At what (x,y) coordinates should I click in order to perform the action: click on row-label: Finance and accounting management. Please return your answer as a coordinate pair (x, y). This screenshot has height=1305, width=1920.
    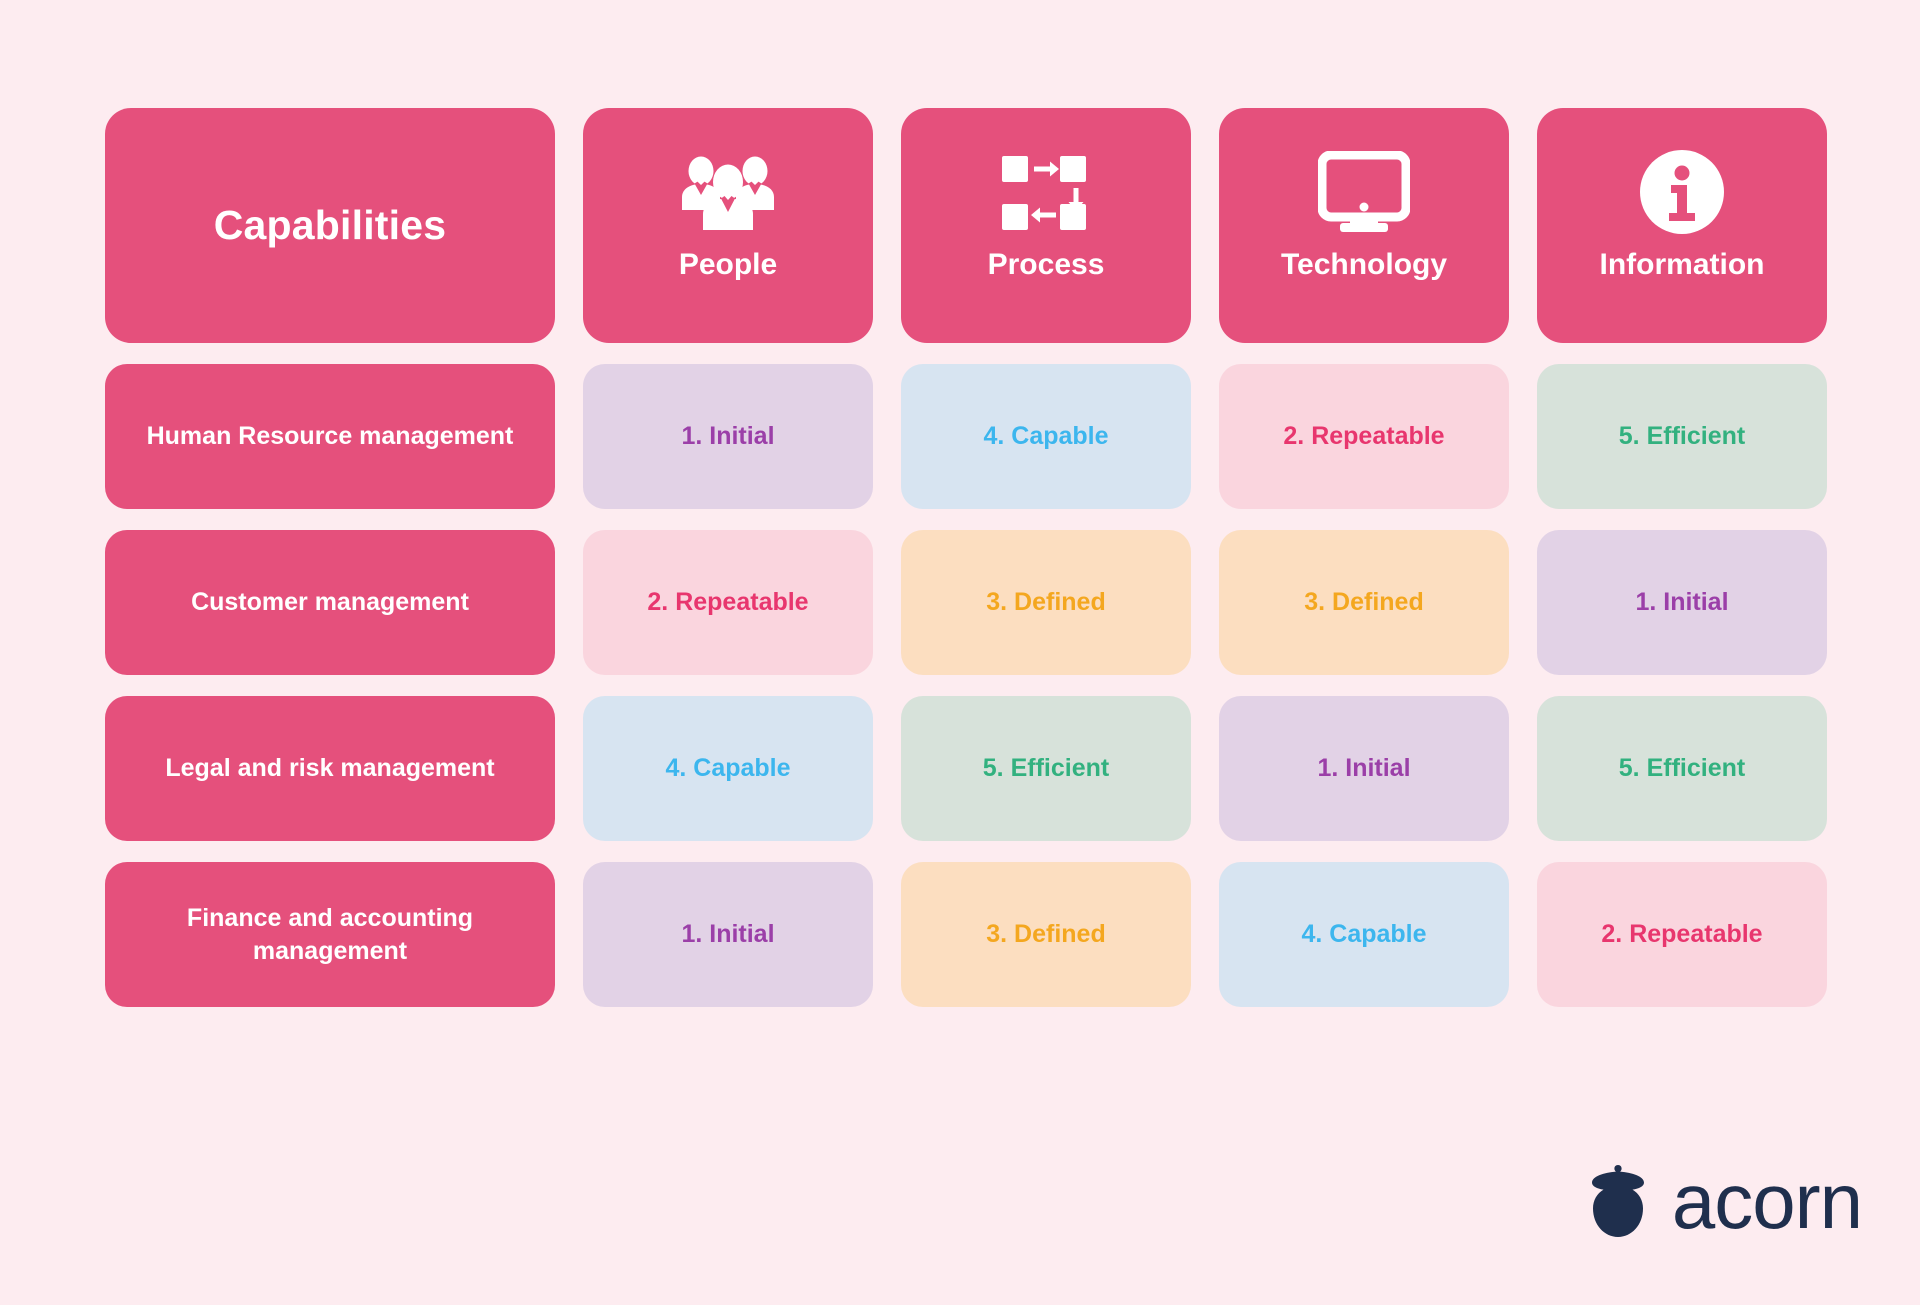
    Looking at the image, I should click on (330, 934).